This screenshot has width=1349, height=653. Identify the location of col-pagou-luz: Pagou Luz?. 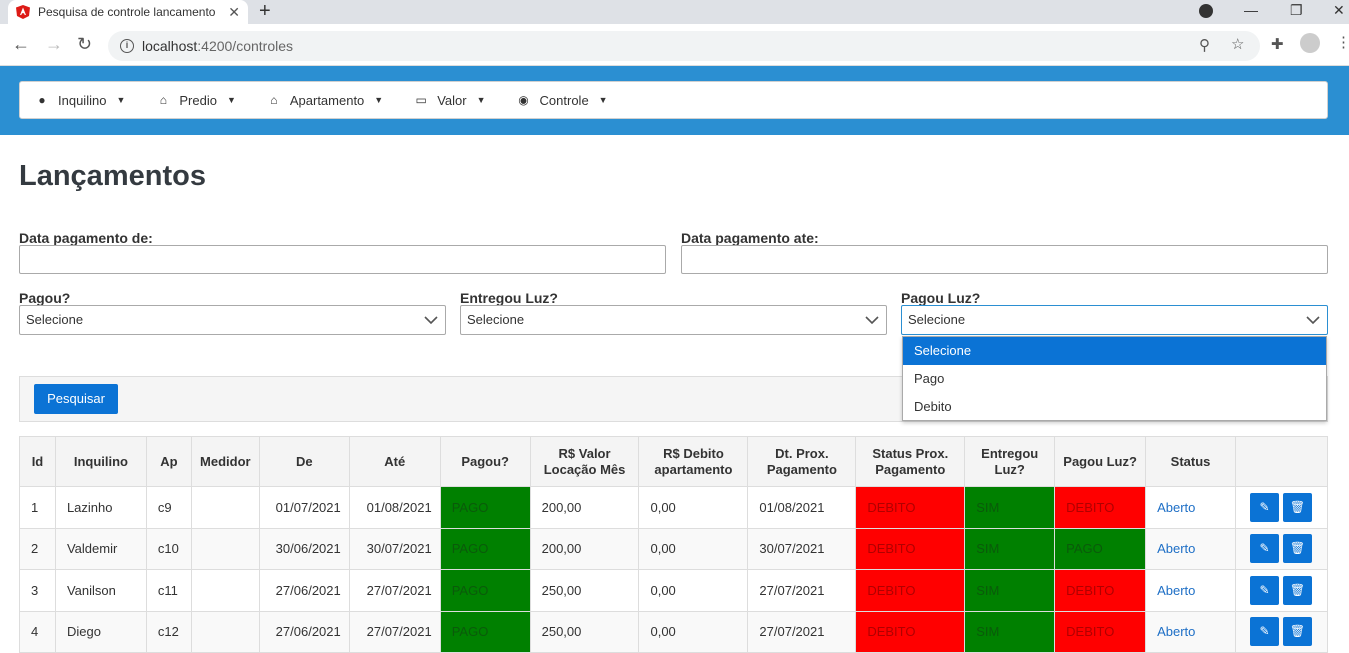
(1100, 461).